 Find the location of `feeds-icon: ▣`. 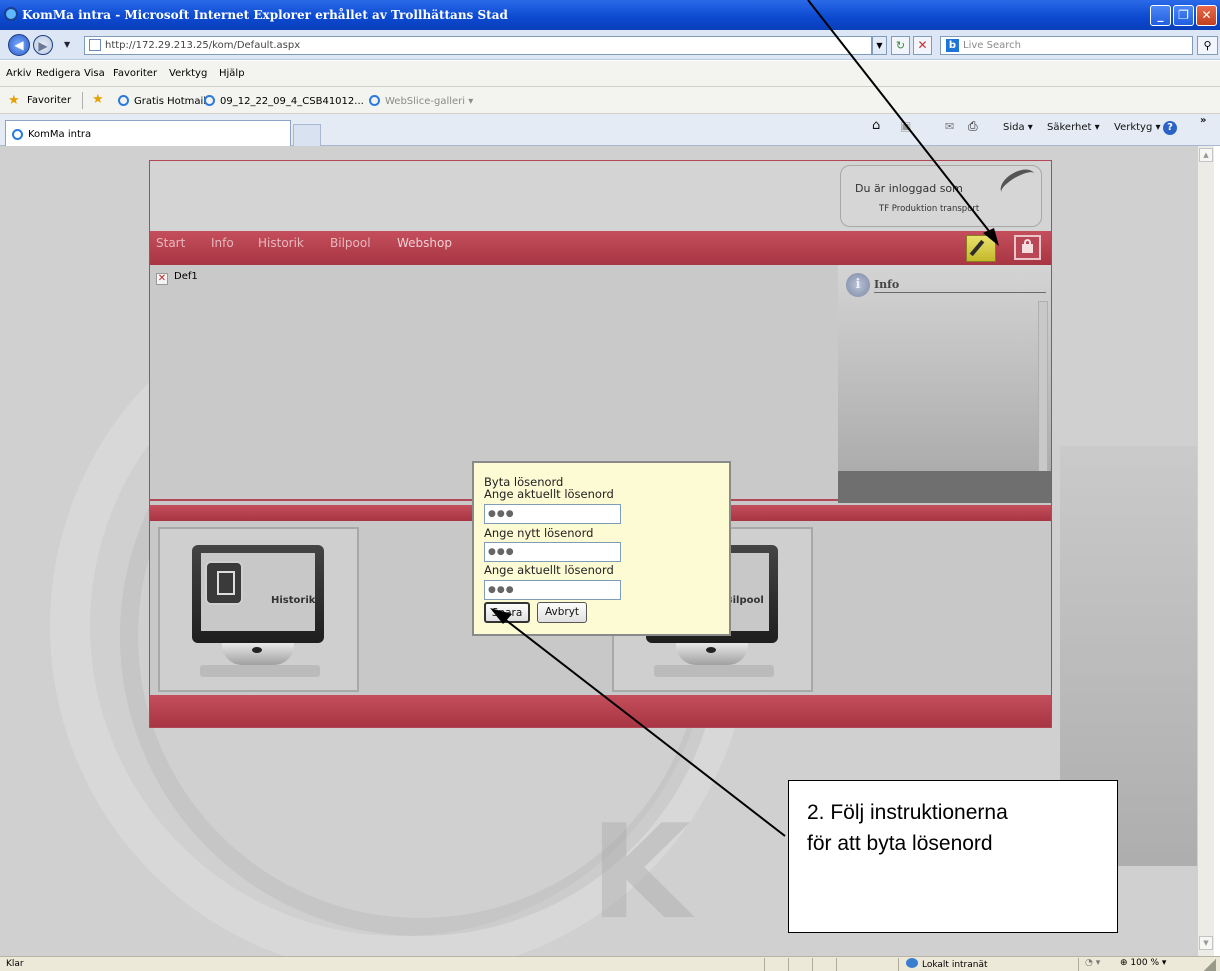

feeds-icon: ▣ is located at coordinates (905, 126).